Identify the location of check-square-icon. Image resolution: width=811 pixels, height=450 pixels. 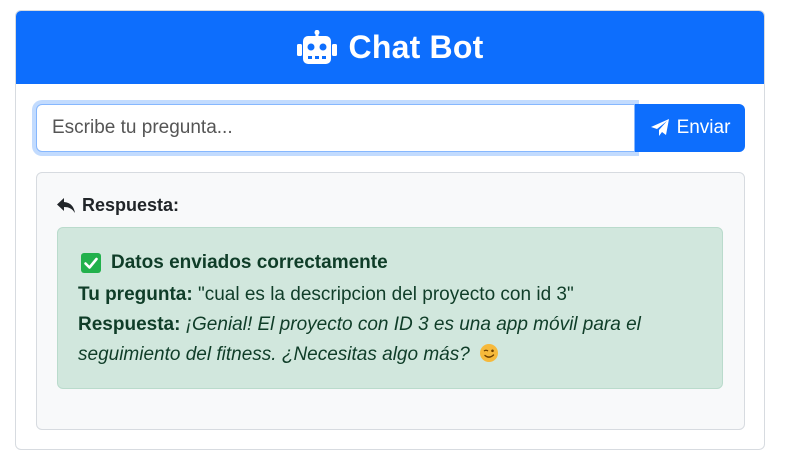
(91, 263).